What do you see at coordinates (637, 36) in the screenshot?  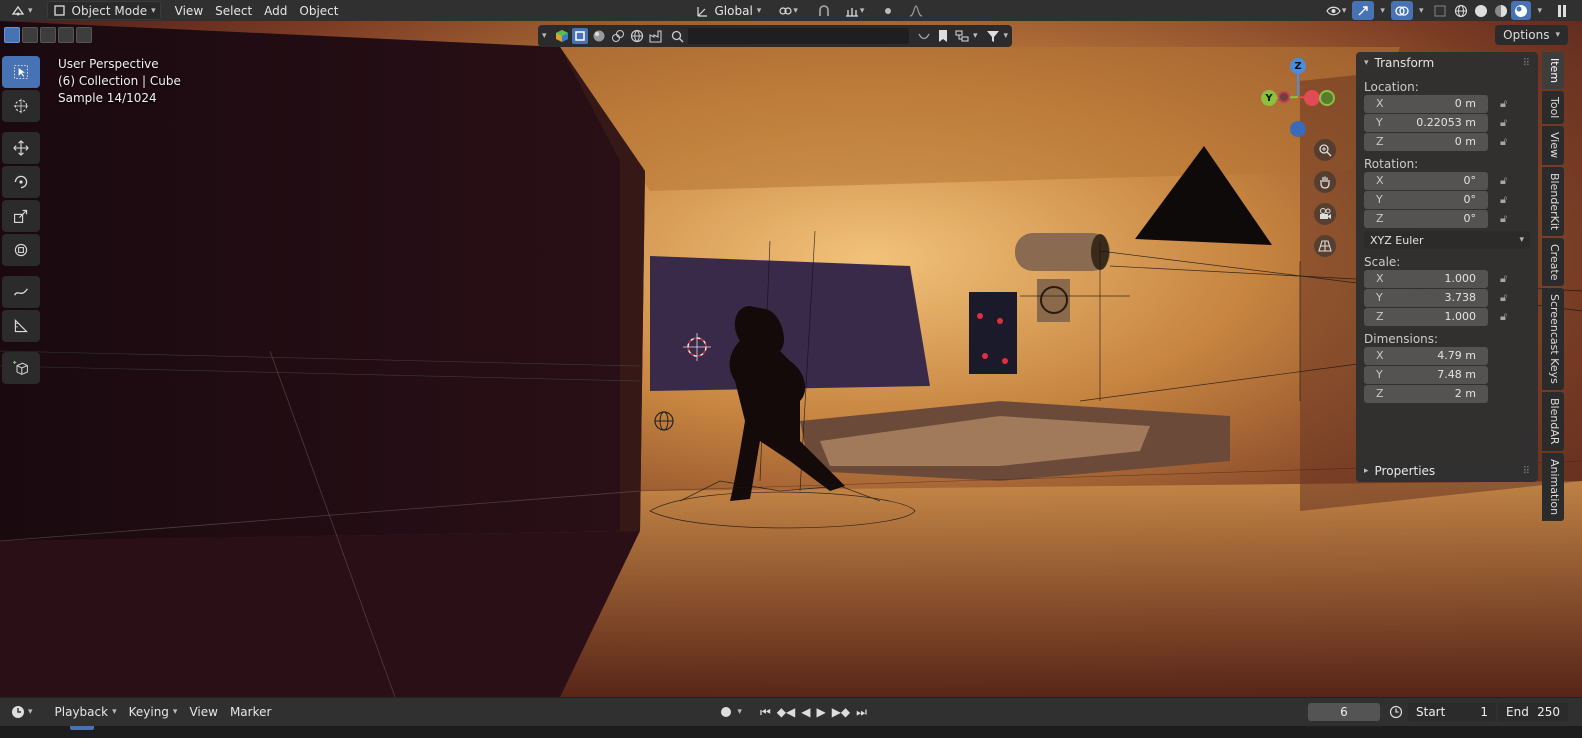 I see `world-icon` at bounding box center [637, 36].